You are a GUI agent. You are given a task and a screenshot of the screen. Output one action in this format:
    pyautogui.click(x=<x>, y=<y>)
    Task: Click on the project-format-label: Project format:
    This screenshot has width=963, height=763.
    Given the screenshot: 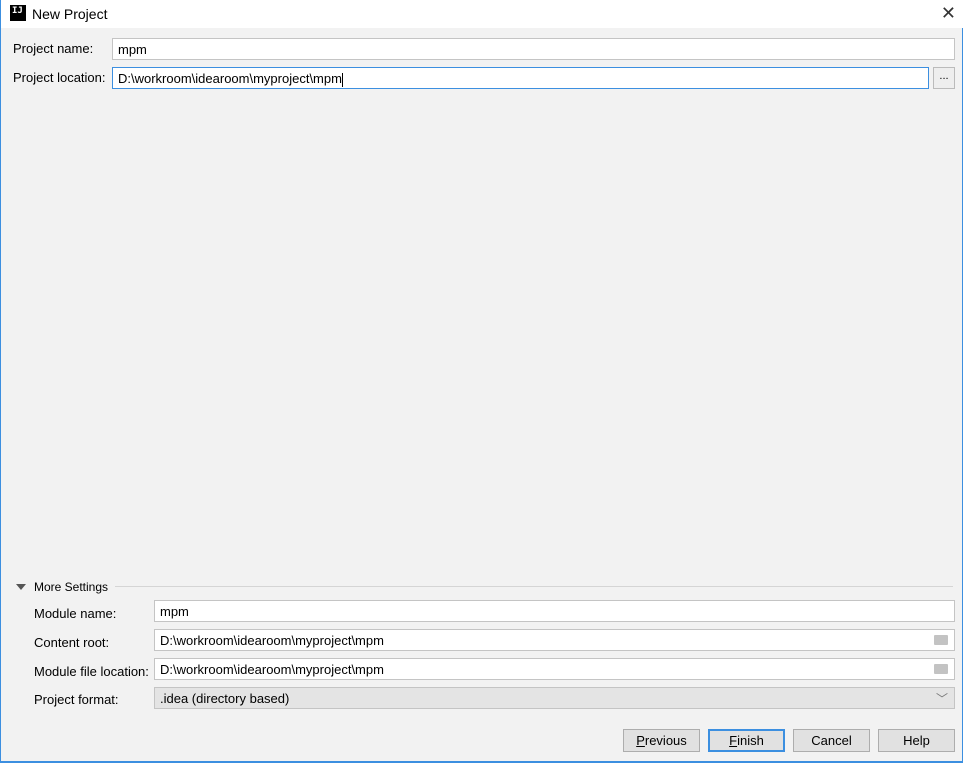 What is the action you would take?
    pyautogui.click(x=76, y=699)
    